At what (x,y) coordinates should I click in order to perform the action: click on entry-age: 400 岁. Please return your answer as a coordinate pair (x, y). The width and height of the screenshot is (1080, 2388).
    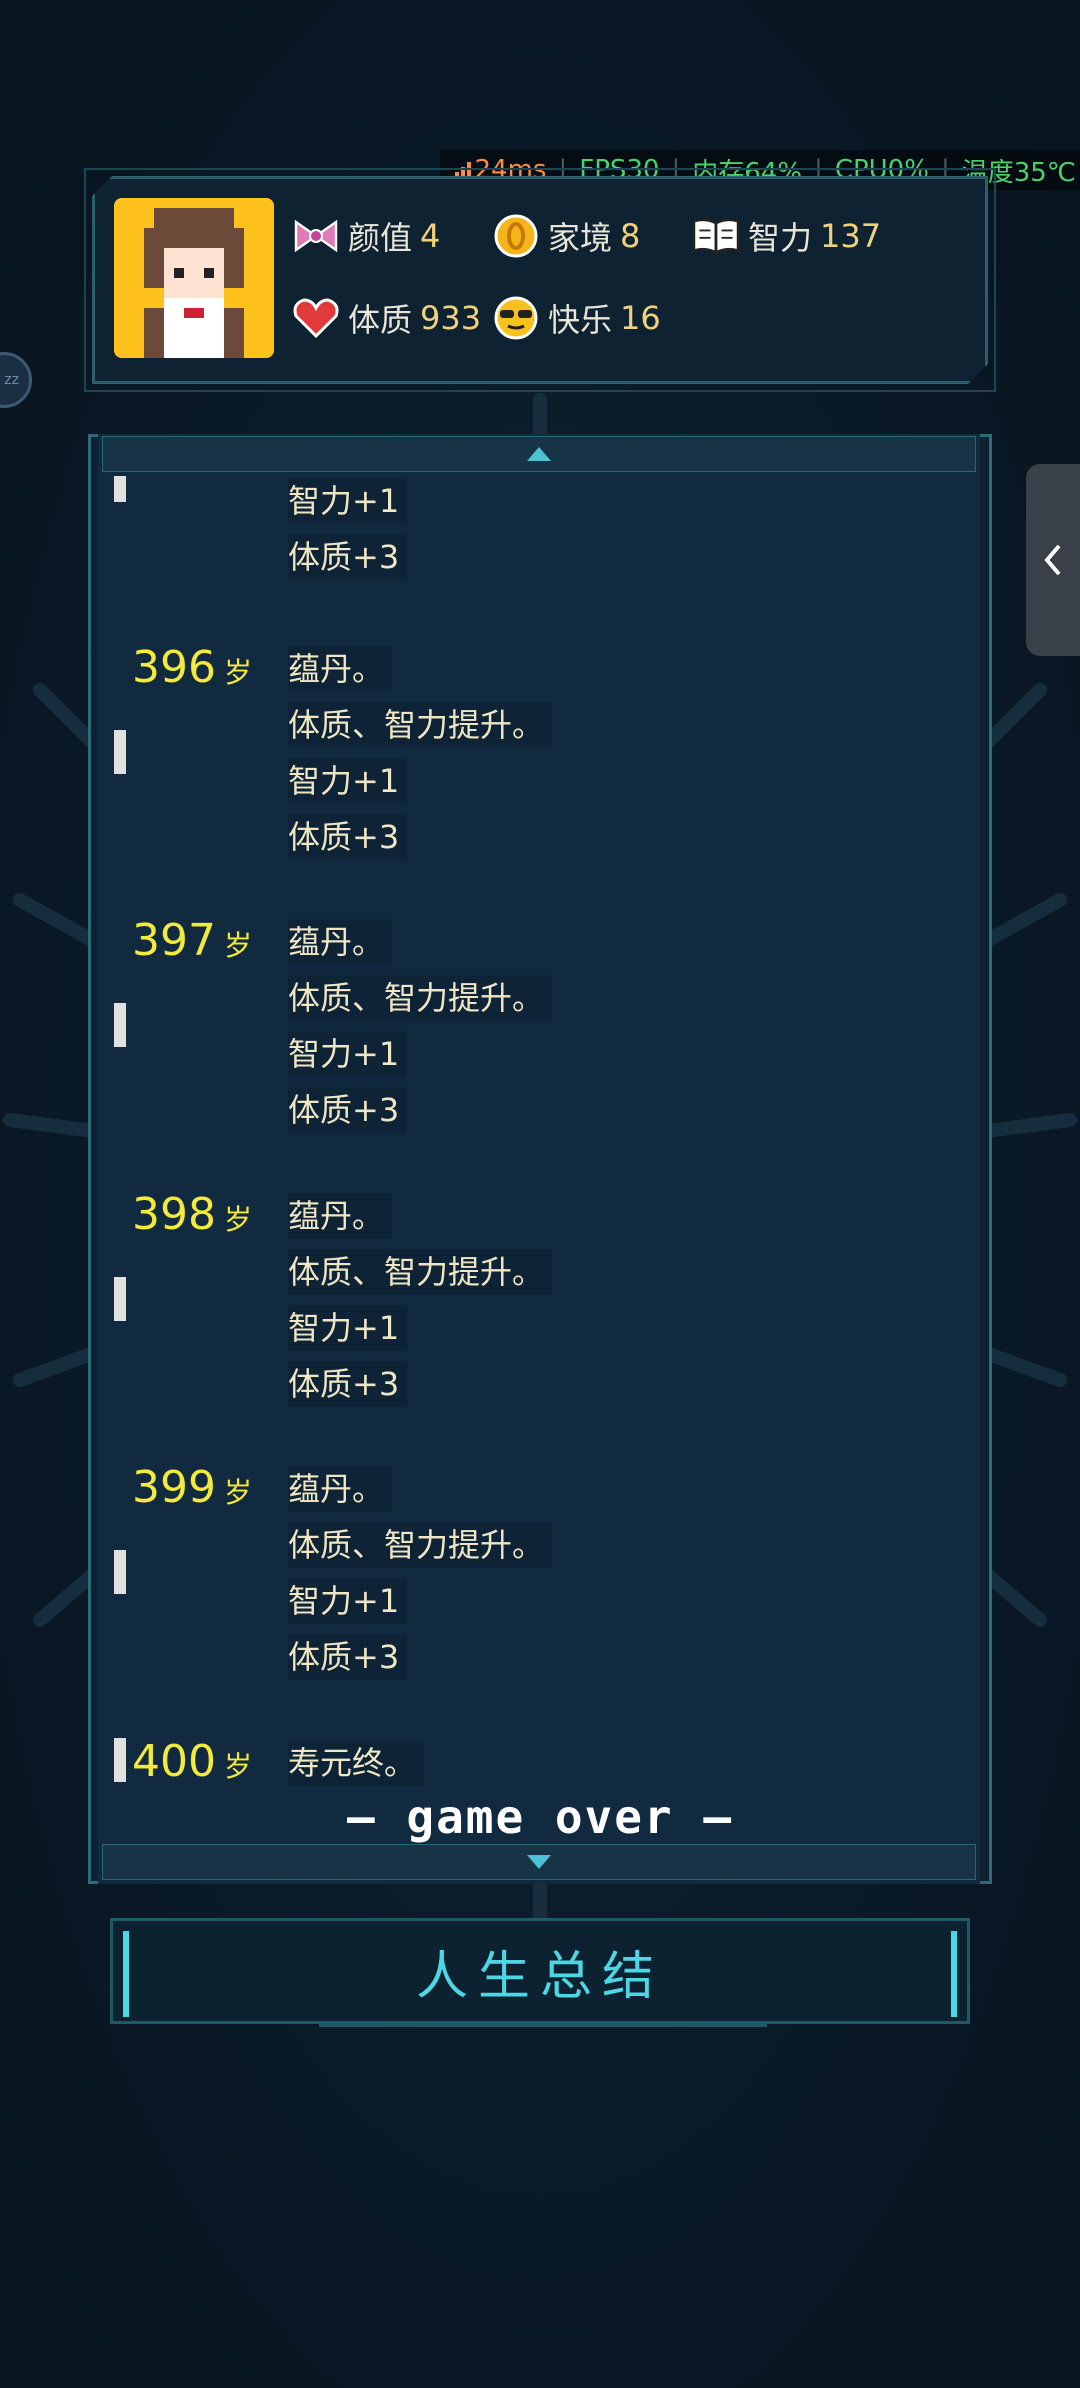
    Looking at the image, I should click on (192, 1761).